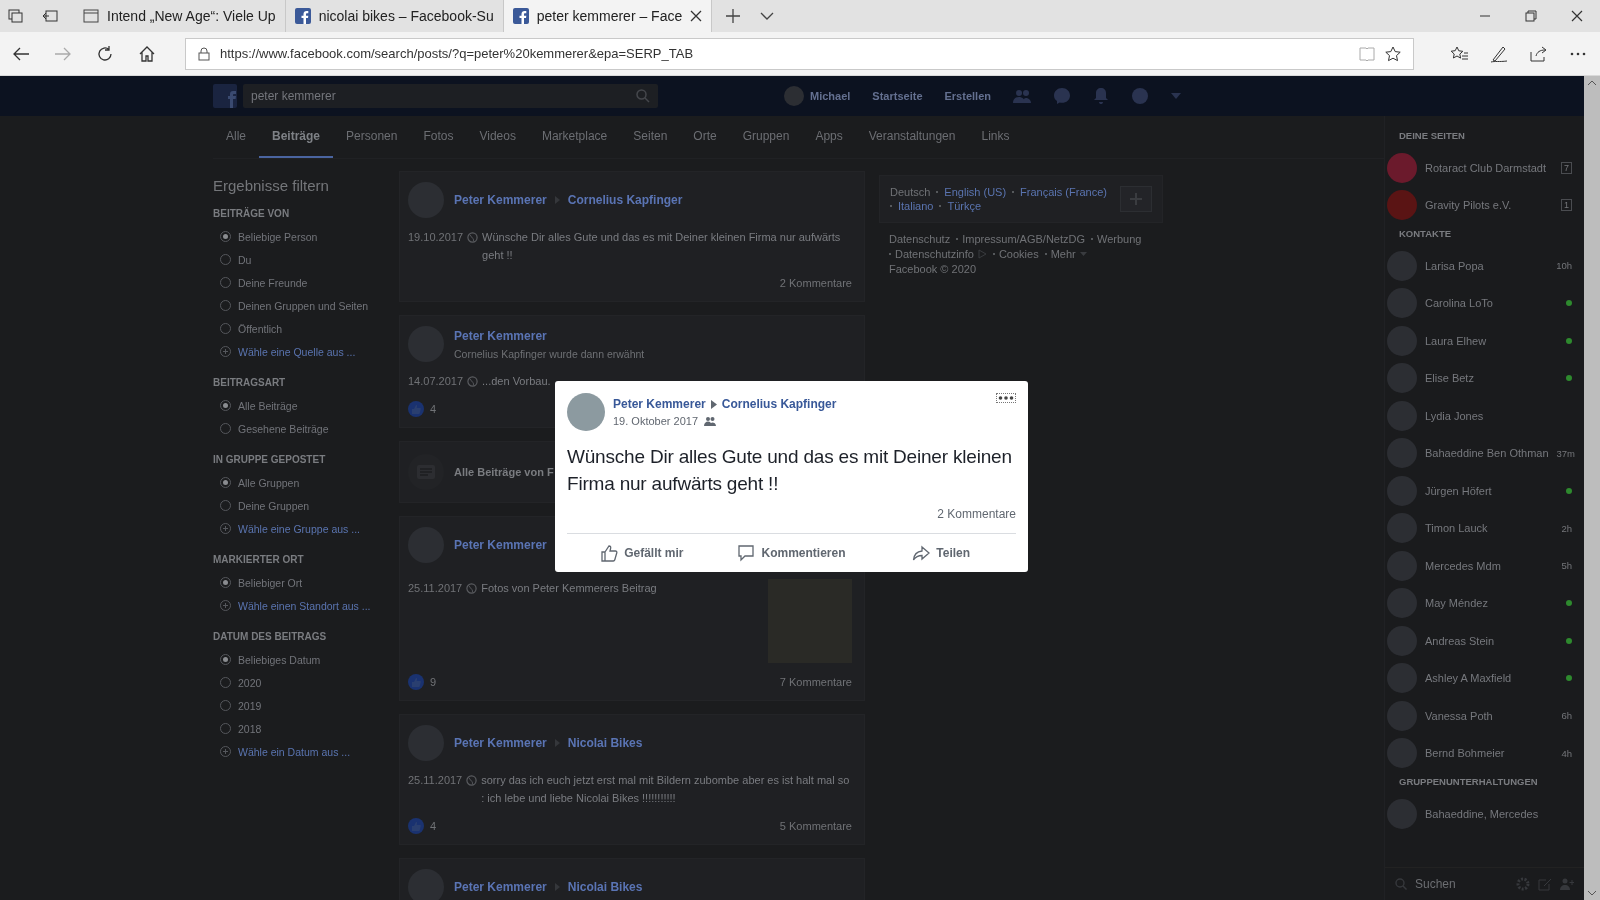  I want to click on footer-link: Mehr, so click(1063, 254).